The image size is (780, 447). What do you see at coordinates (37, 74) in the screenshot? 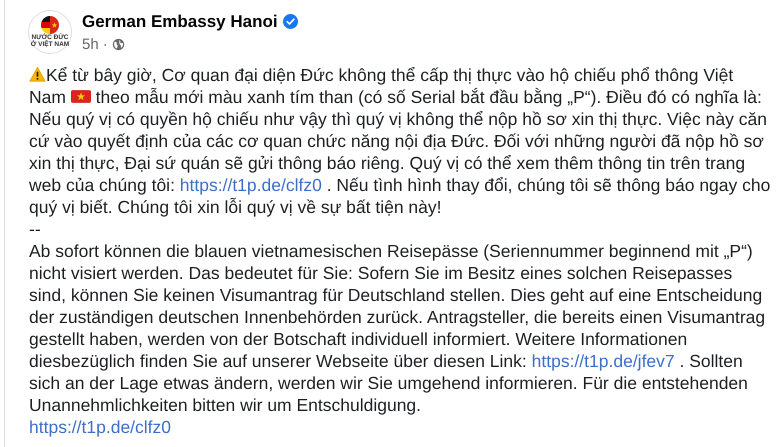
I see `warning-icon` at bounding box center [37, 74].